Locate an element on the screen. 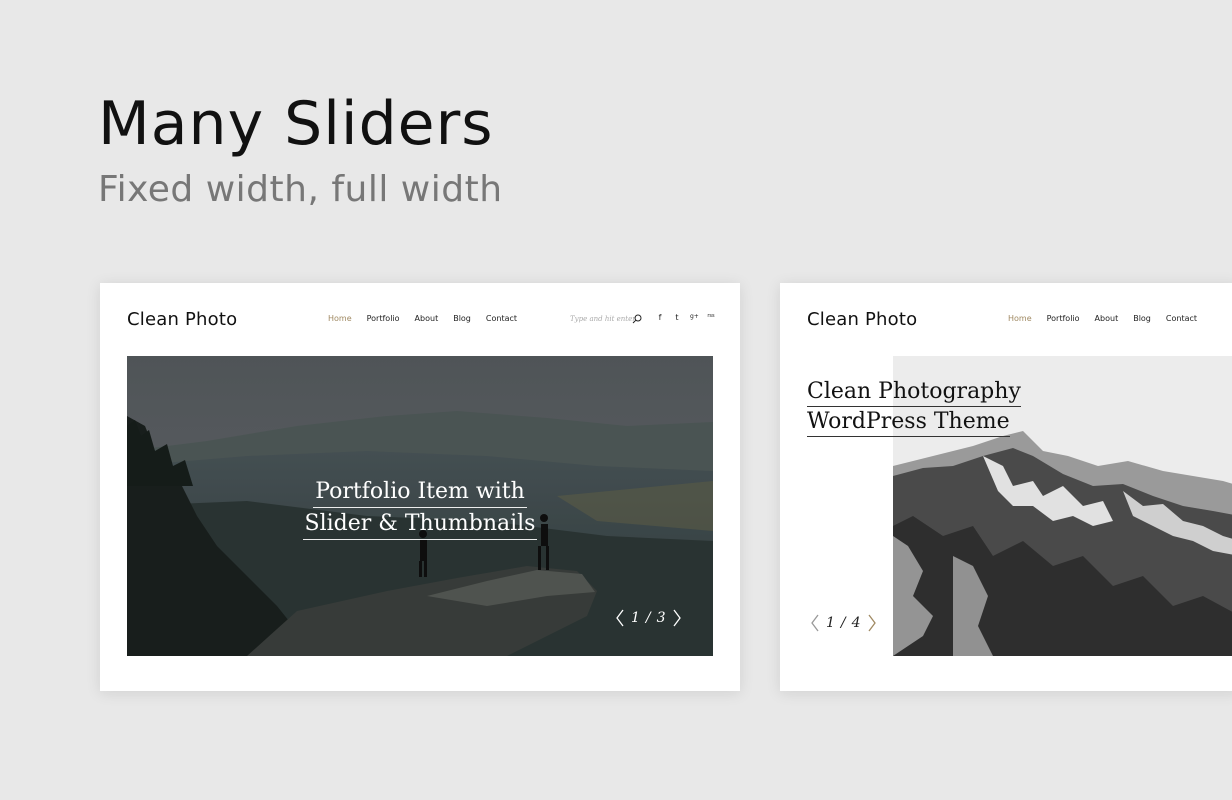 The width and height of the screenshot is (1232, 800). search-icon is located at coordinates (637, 319).